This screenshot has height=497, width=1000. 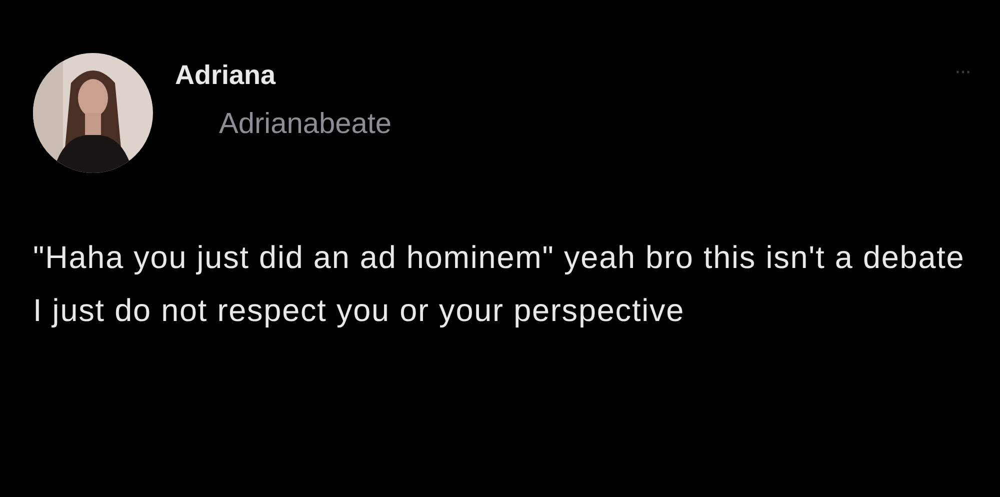 What do you see at coordinates (962, 71) in the screenshot?
I see `more-icon: ···` at bounding box center [962, 71].